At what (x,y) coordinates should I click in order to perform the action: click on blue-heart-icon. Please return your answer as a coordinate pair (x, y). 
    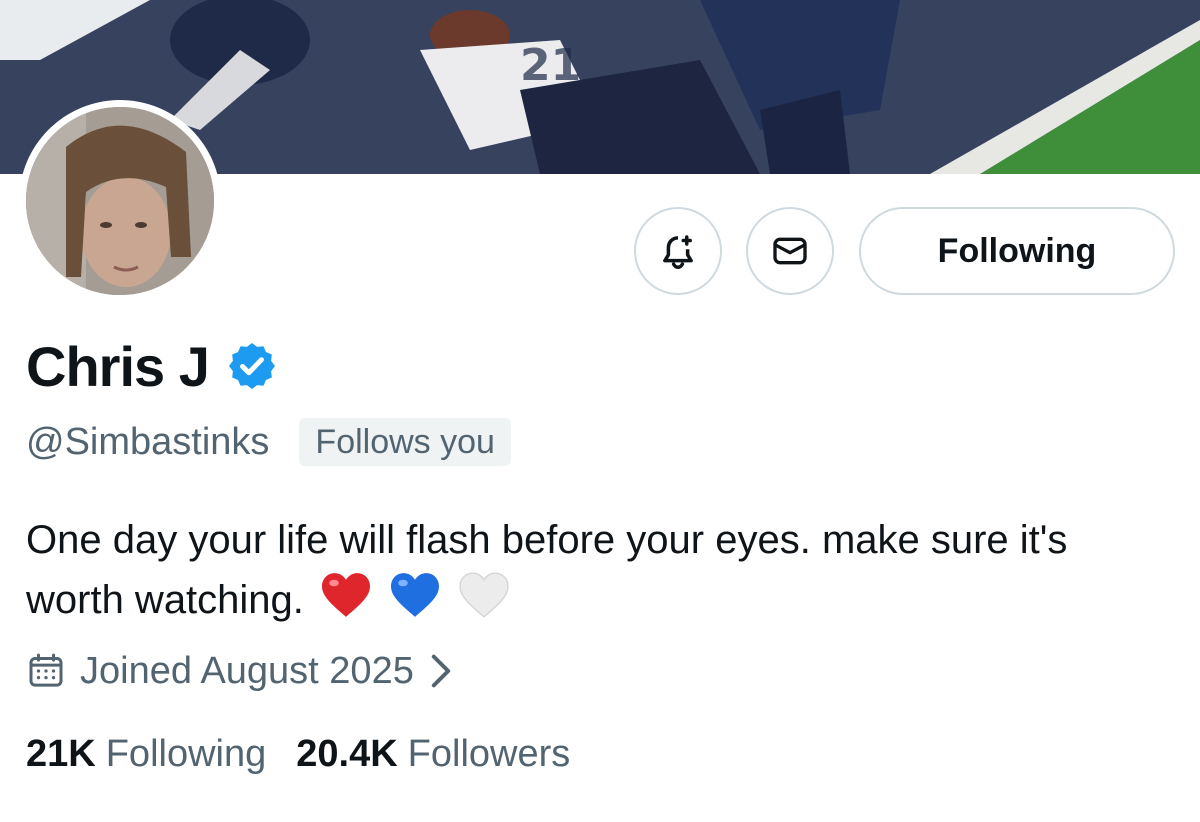
    Looking at the image, I should click on (415, 595).